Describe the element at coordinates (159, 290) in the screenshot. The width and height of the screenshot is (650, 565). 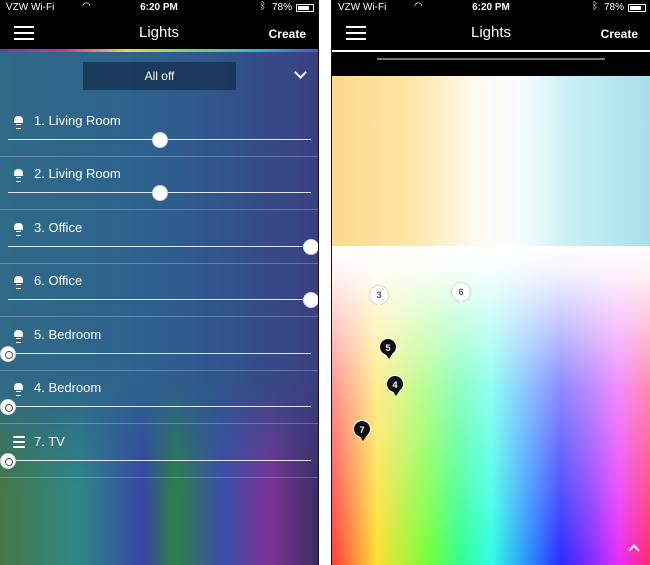
I see `light-row: 6. Office` at that location.